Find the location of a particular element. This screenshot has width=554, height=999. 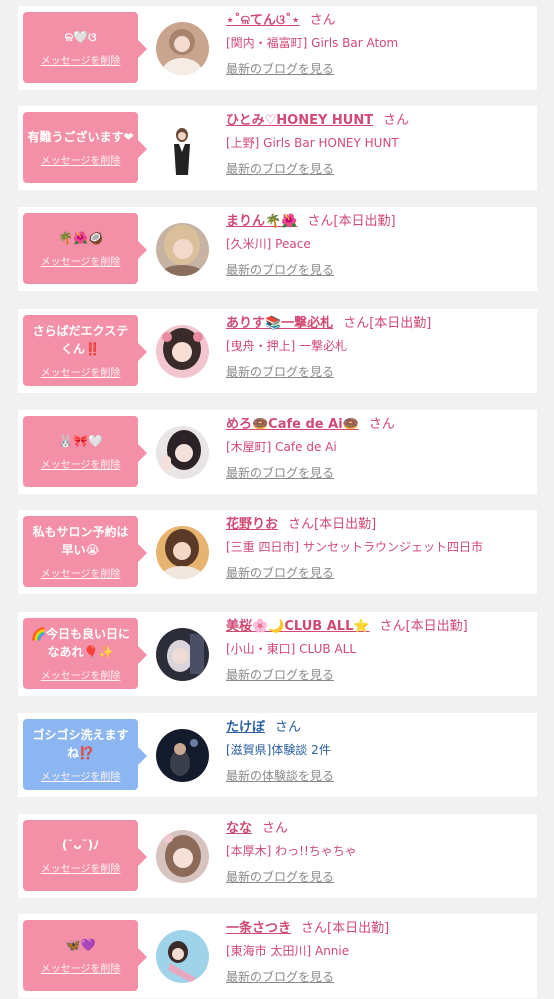

member-name-link: ひとみ♡HONEY HUNT is located at coordinates (299, 120).